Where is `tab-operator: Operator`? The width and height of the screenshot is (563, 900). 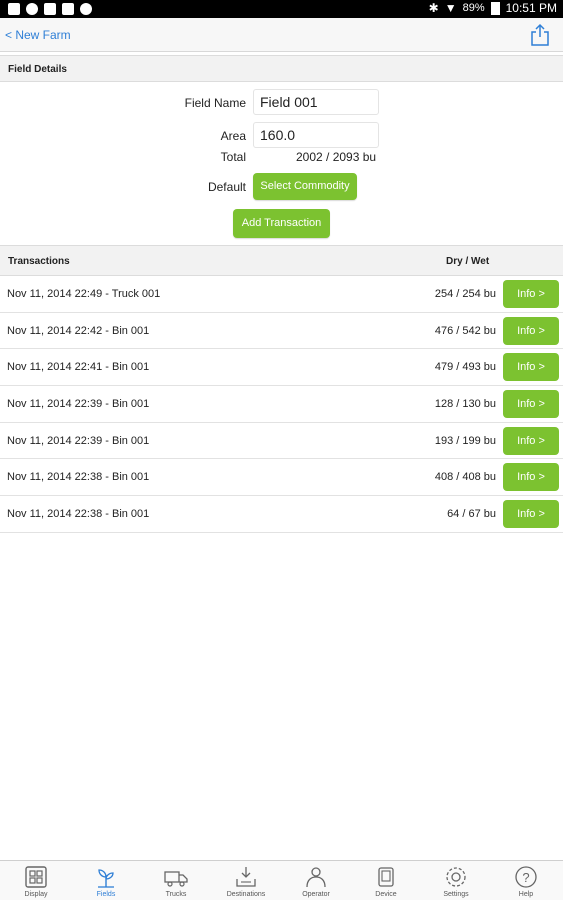 tab-operator: Operator is located at coordinates (316, 880).